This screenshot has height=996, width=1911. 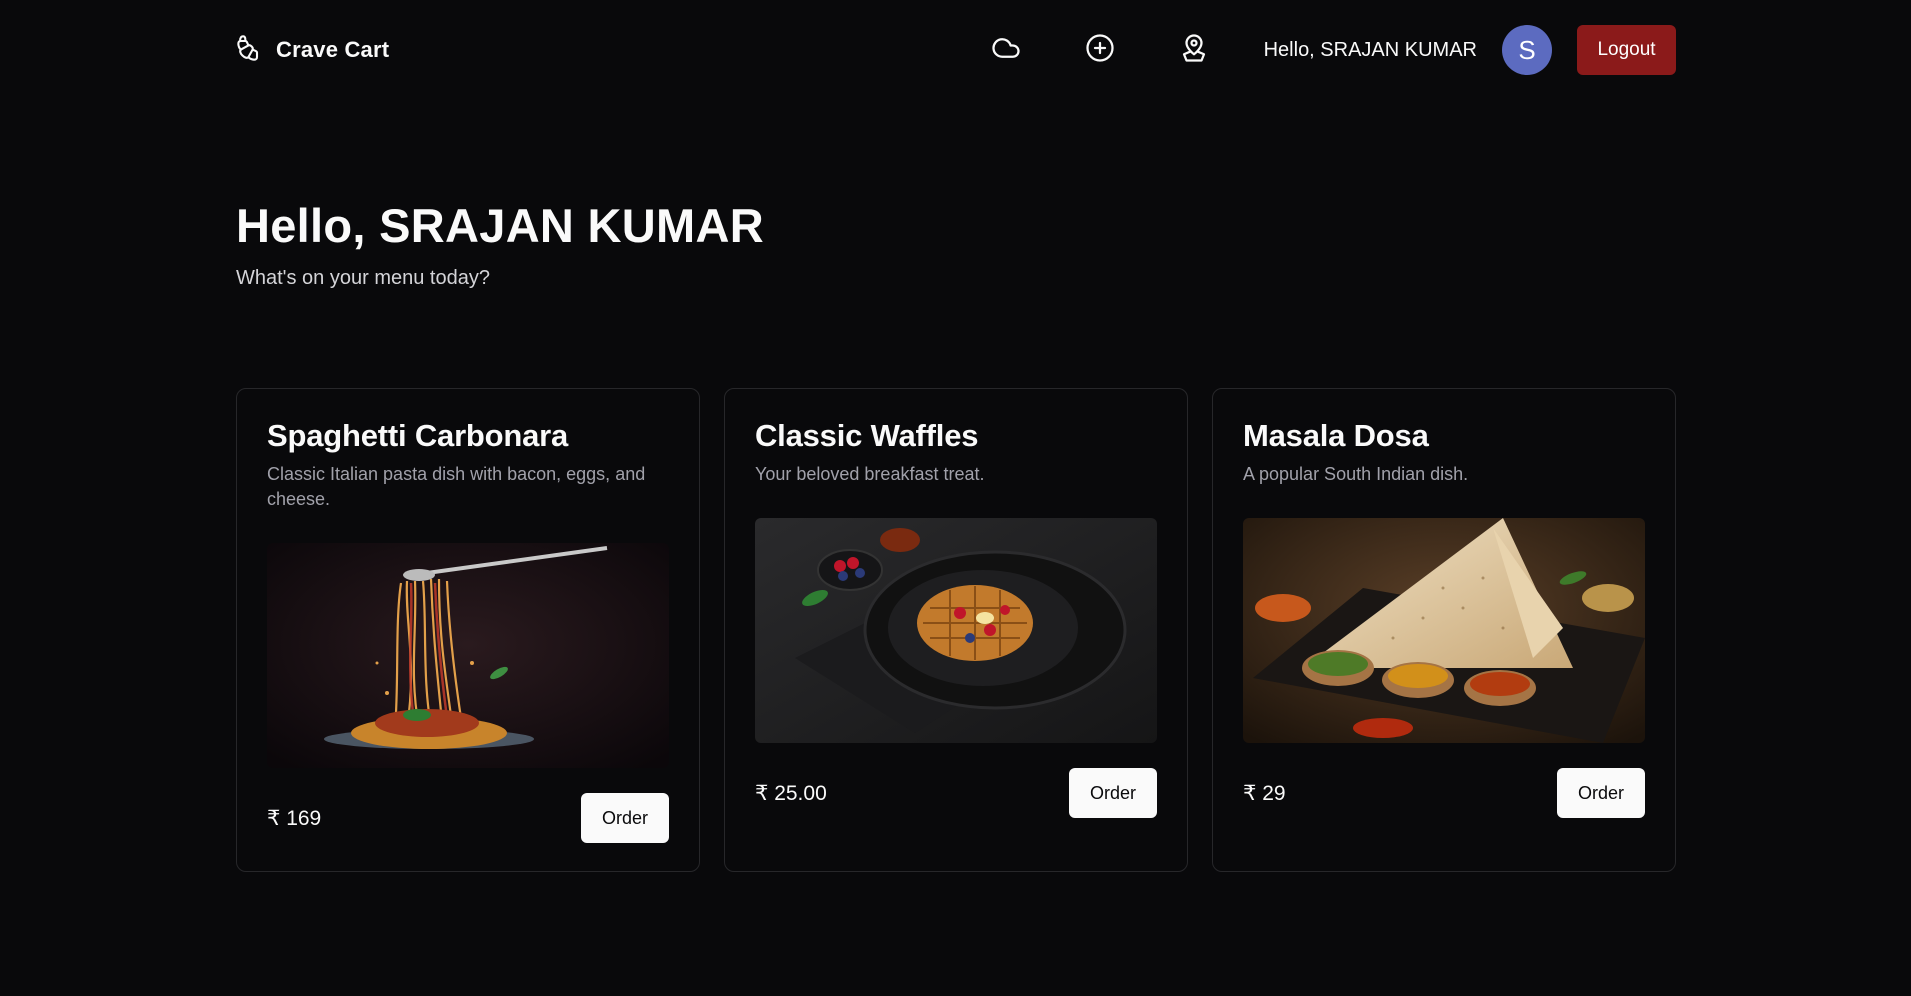 I want to click on avatar-initial: S, so click(x=1527, y=49).